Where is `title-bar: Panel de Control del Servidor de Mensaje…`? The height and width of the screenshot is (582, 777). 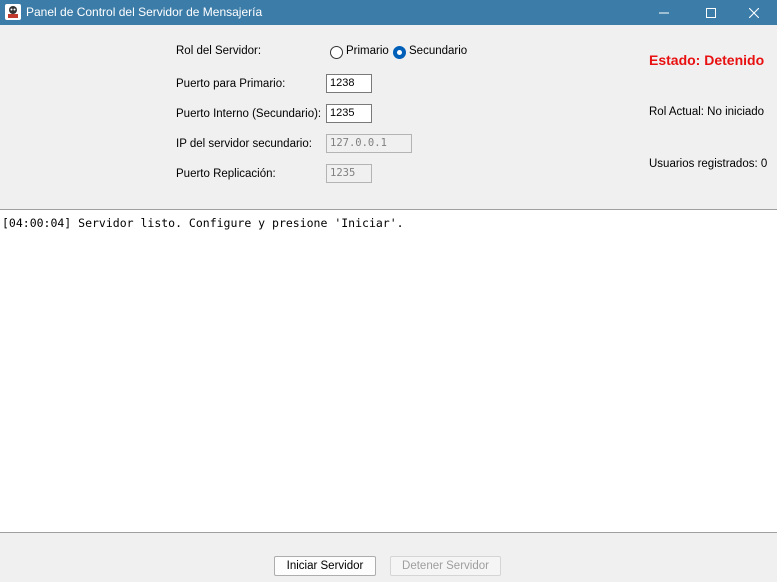
title-bar: Panel de Control del Servidor de Mensaje… is located at coordinates (388, 12).